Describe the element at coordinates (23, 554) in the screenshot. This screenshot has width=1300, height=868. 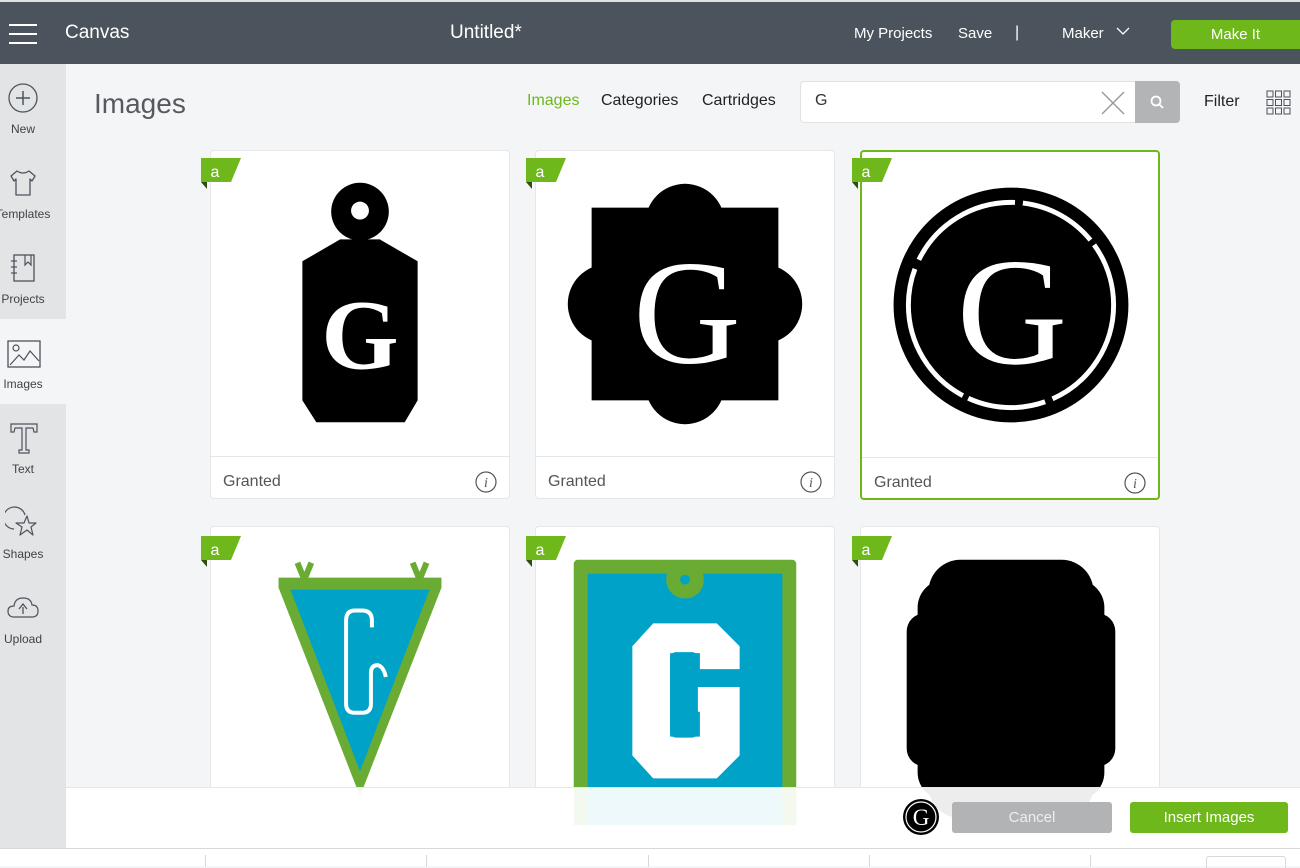
I see `sidebar-label: Shapes` at that location.